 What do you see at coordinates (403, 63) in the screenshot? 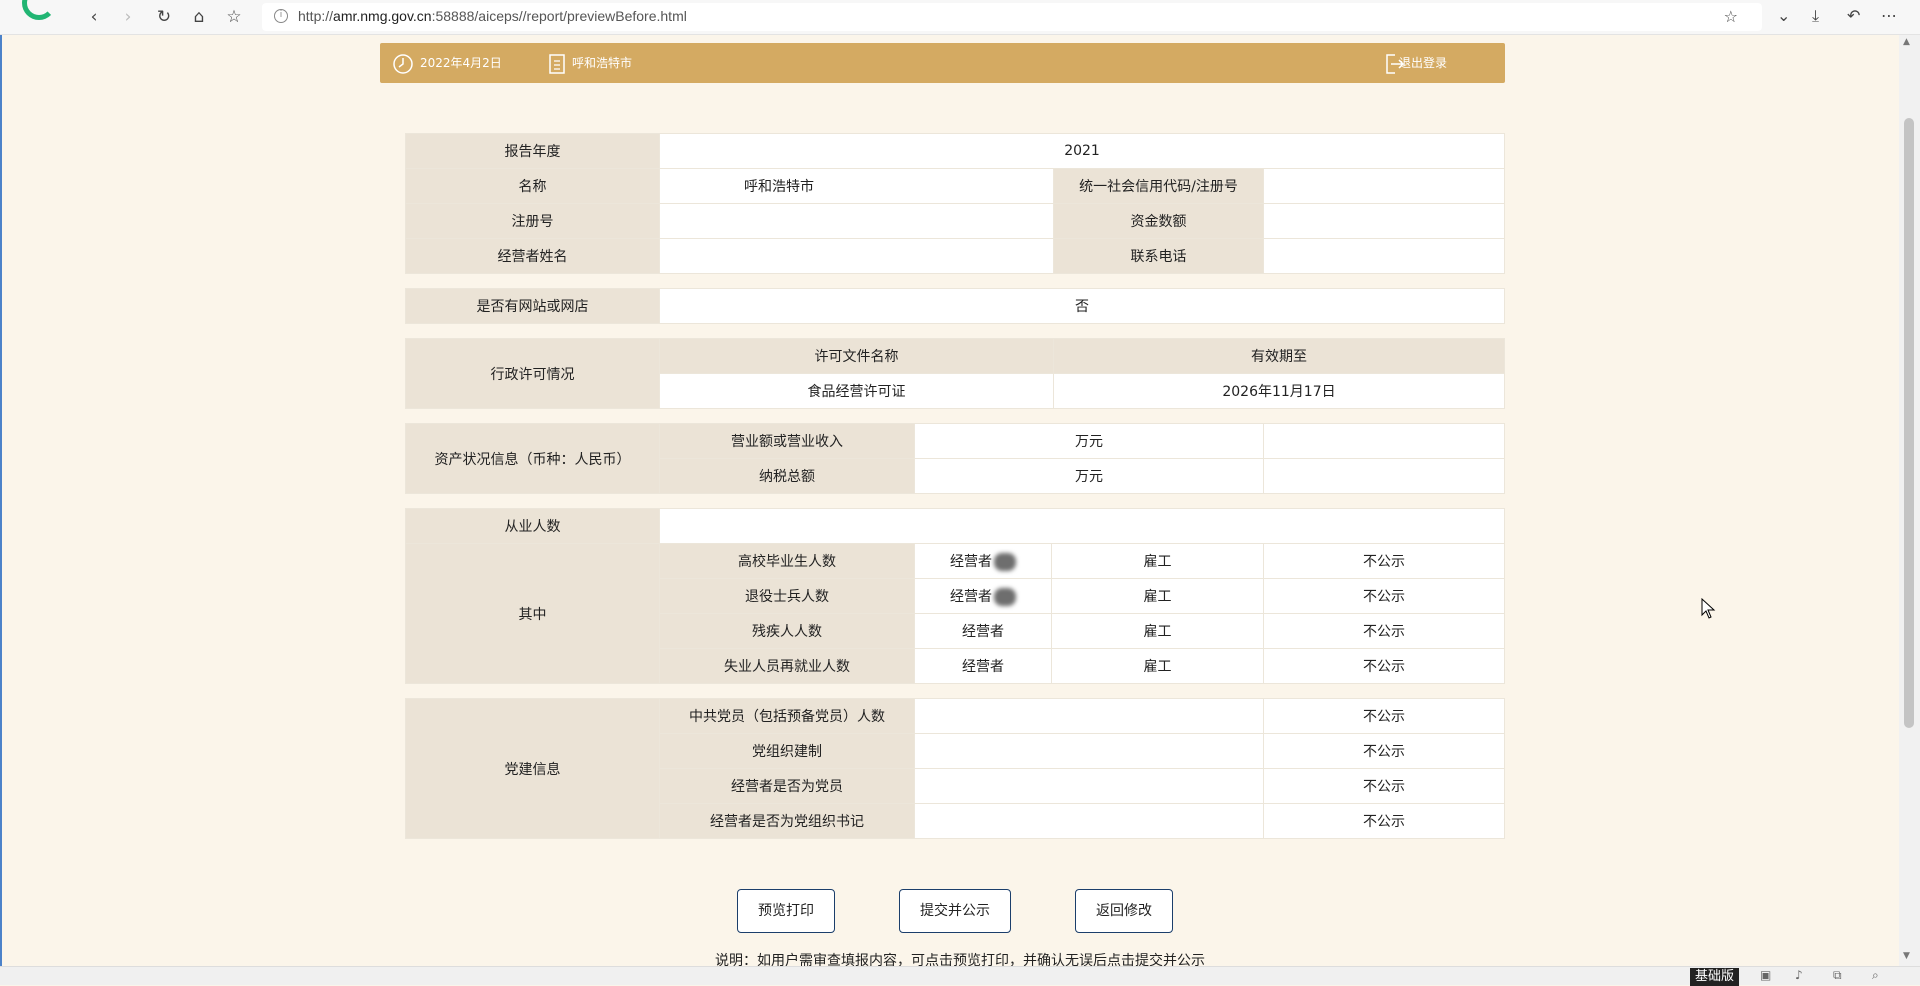
I see `clock-icon` at bounding box center [403, 63].